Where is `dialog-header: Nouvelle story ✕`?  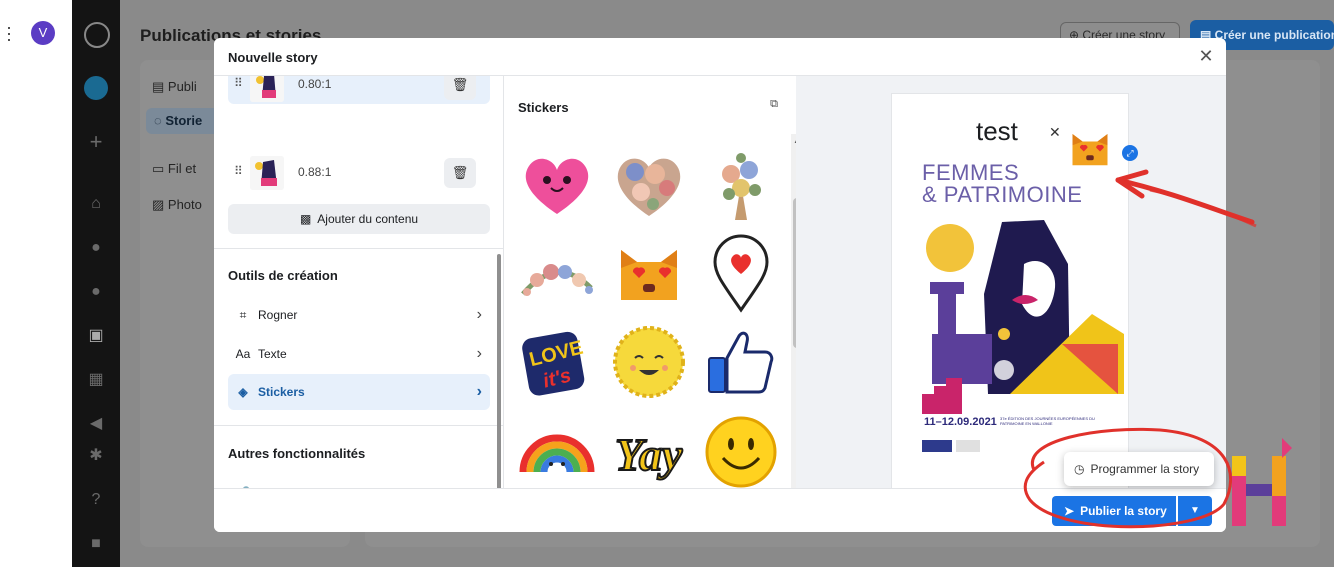 dialog-header: Nouvelle story ✕ is located at coordinates (720, 57).